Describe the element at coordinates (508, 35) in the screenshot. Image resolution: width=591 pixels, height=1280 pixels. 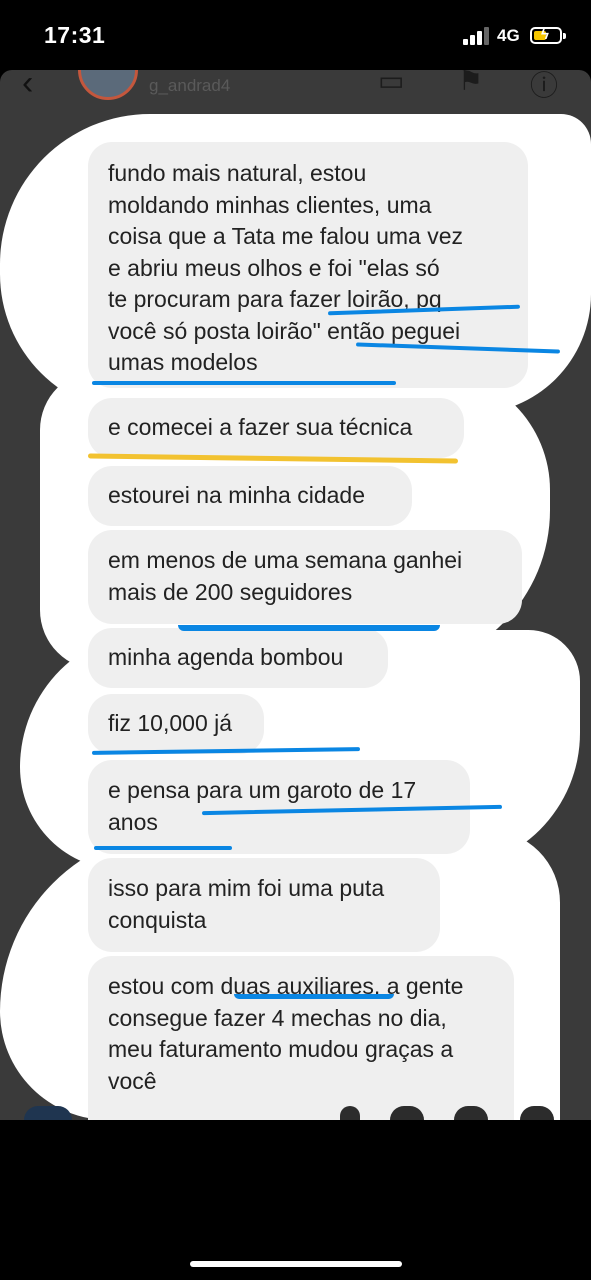
I see `network-type: 4G` at that location.